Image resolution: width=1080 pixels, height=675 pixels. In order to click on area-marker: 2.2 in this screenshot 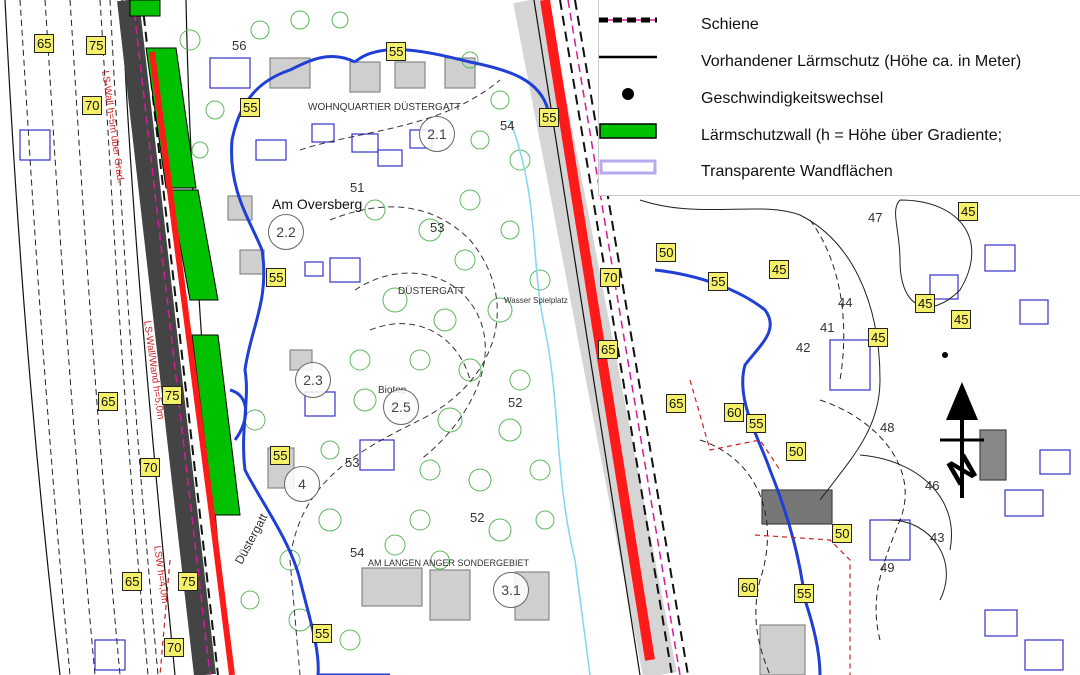, I will do `click(286, 232)`.